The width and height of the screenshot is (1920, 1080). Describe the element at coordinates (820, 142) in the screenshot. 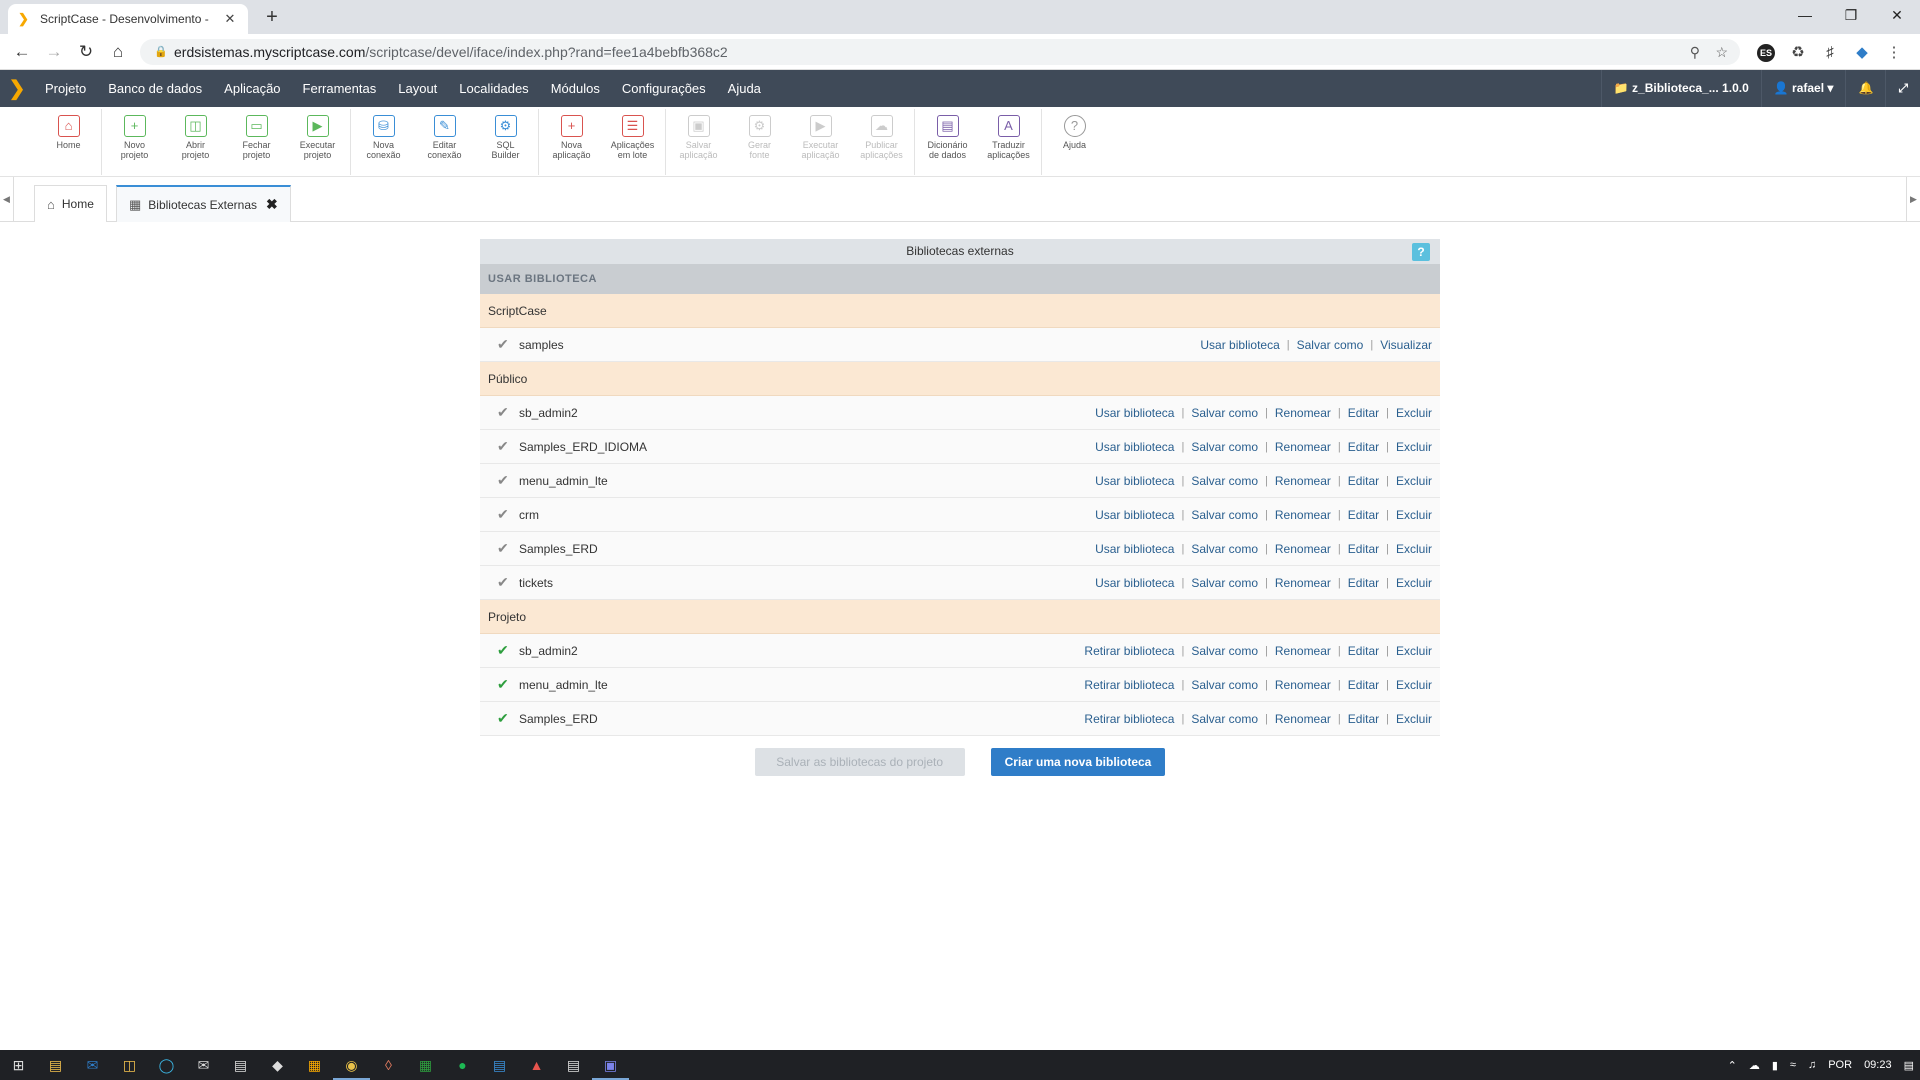

I see `executar-aplicacao-button: ▶ Executar aplicação` at that location.